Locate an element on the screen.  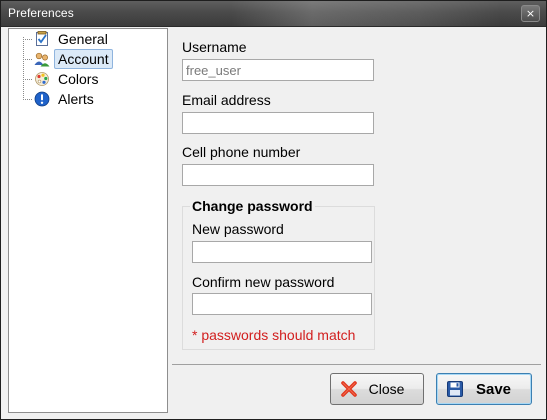
tree-item-account: Account is located at coordinates (68, 59).